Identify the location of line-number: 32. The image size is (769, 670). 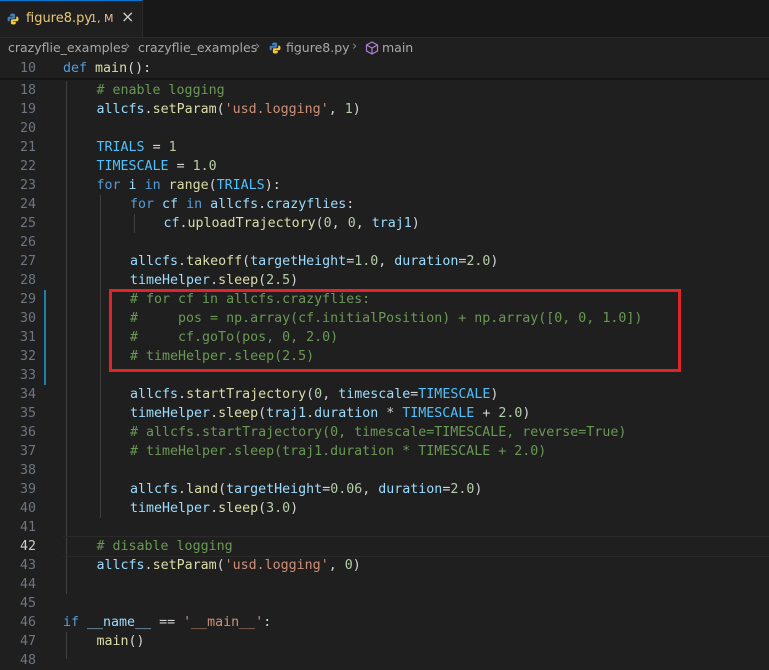
(27, 356).